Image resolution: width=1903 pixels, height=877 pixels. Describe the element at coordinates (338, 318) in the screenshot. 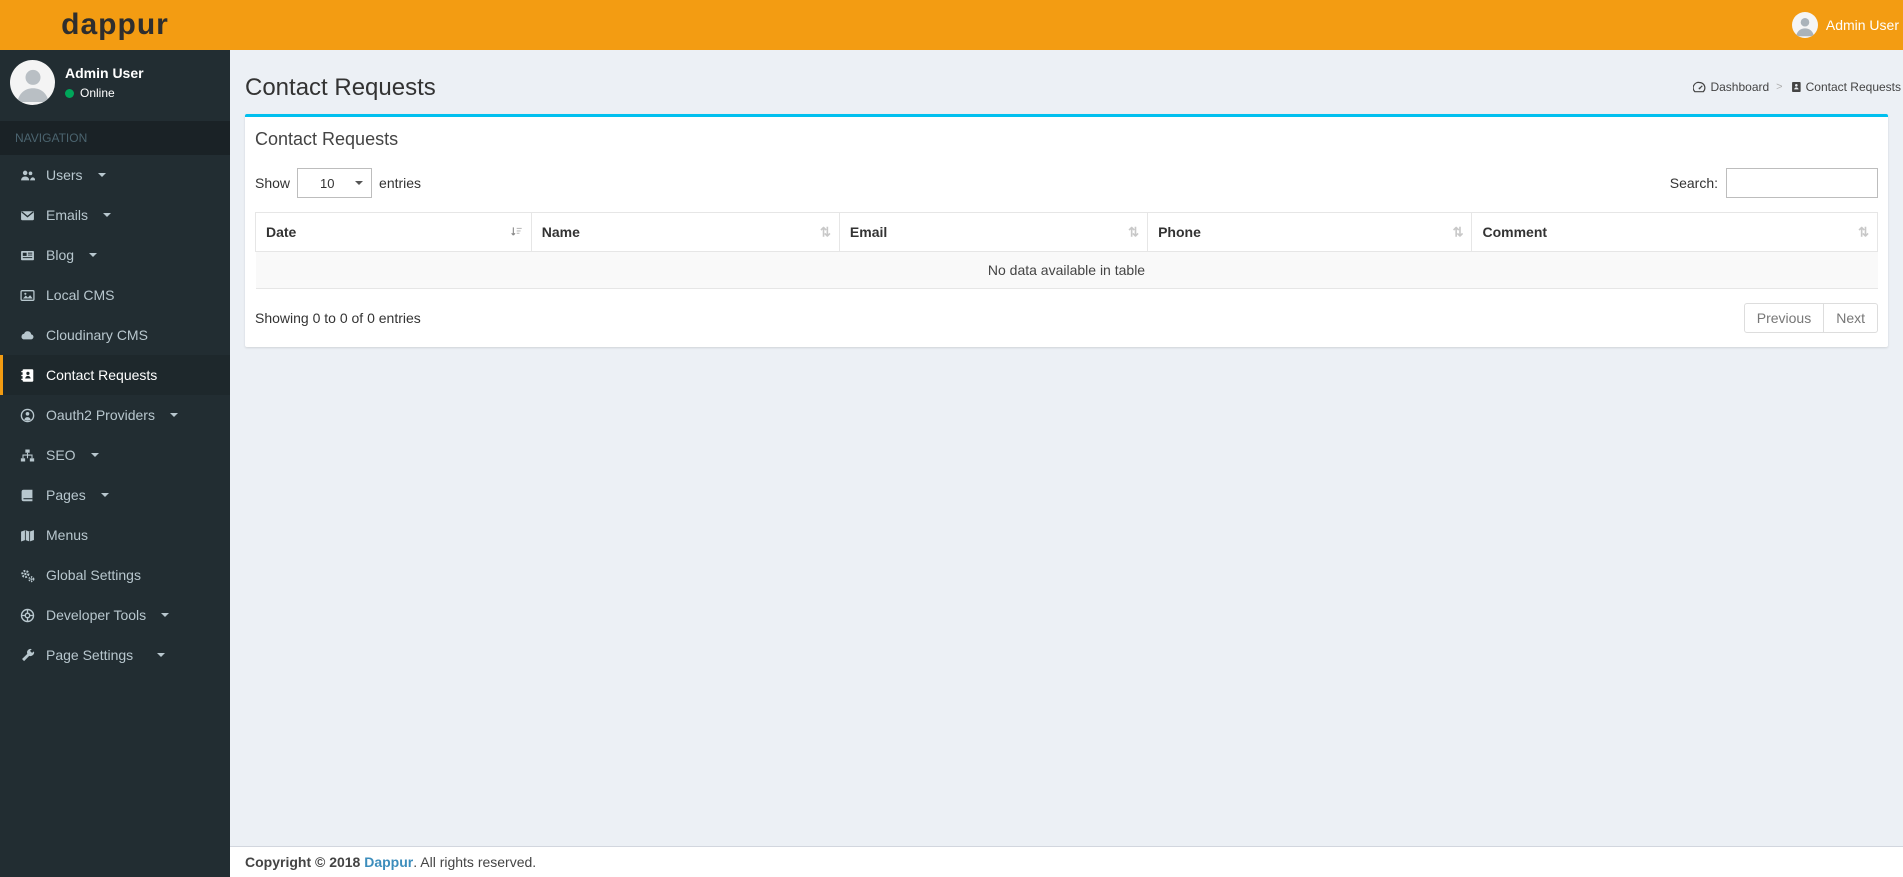

I see `table-info: Showing 0 to 0 of 0 entries` at that location.